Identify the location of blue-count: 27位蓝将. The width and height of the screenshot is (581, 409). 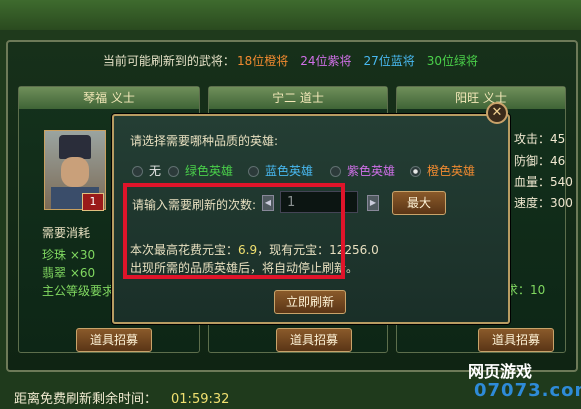
(389, 61).